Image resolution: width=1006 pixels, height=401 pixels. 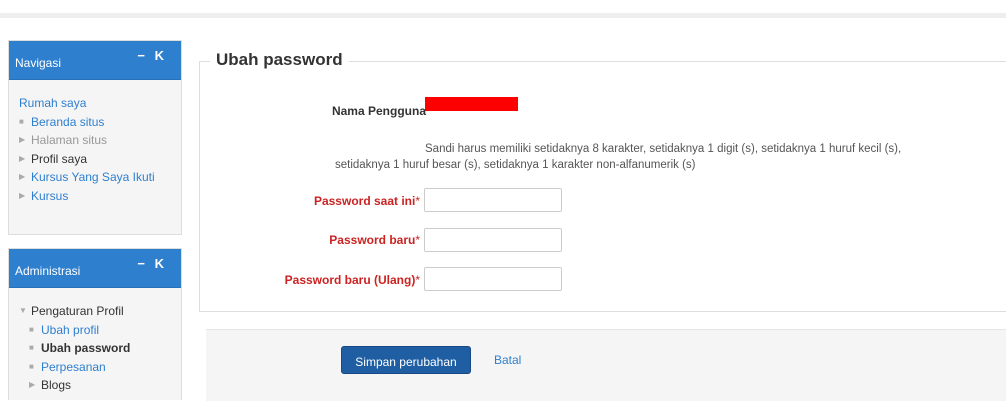 What do you see at coordinates (364, 201) in the screenshot?
I see `current-password-label-text: Password saat ini` at bounding box center [364, 201].